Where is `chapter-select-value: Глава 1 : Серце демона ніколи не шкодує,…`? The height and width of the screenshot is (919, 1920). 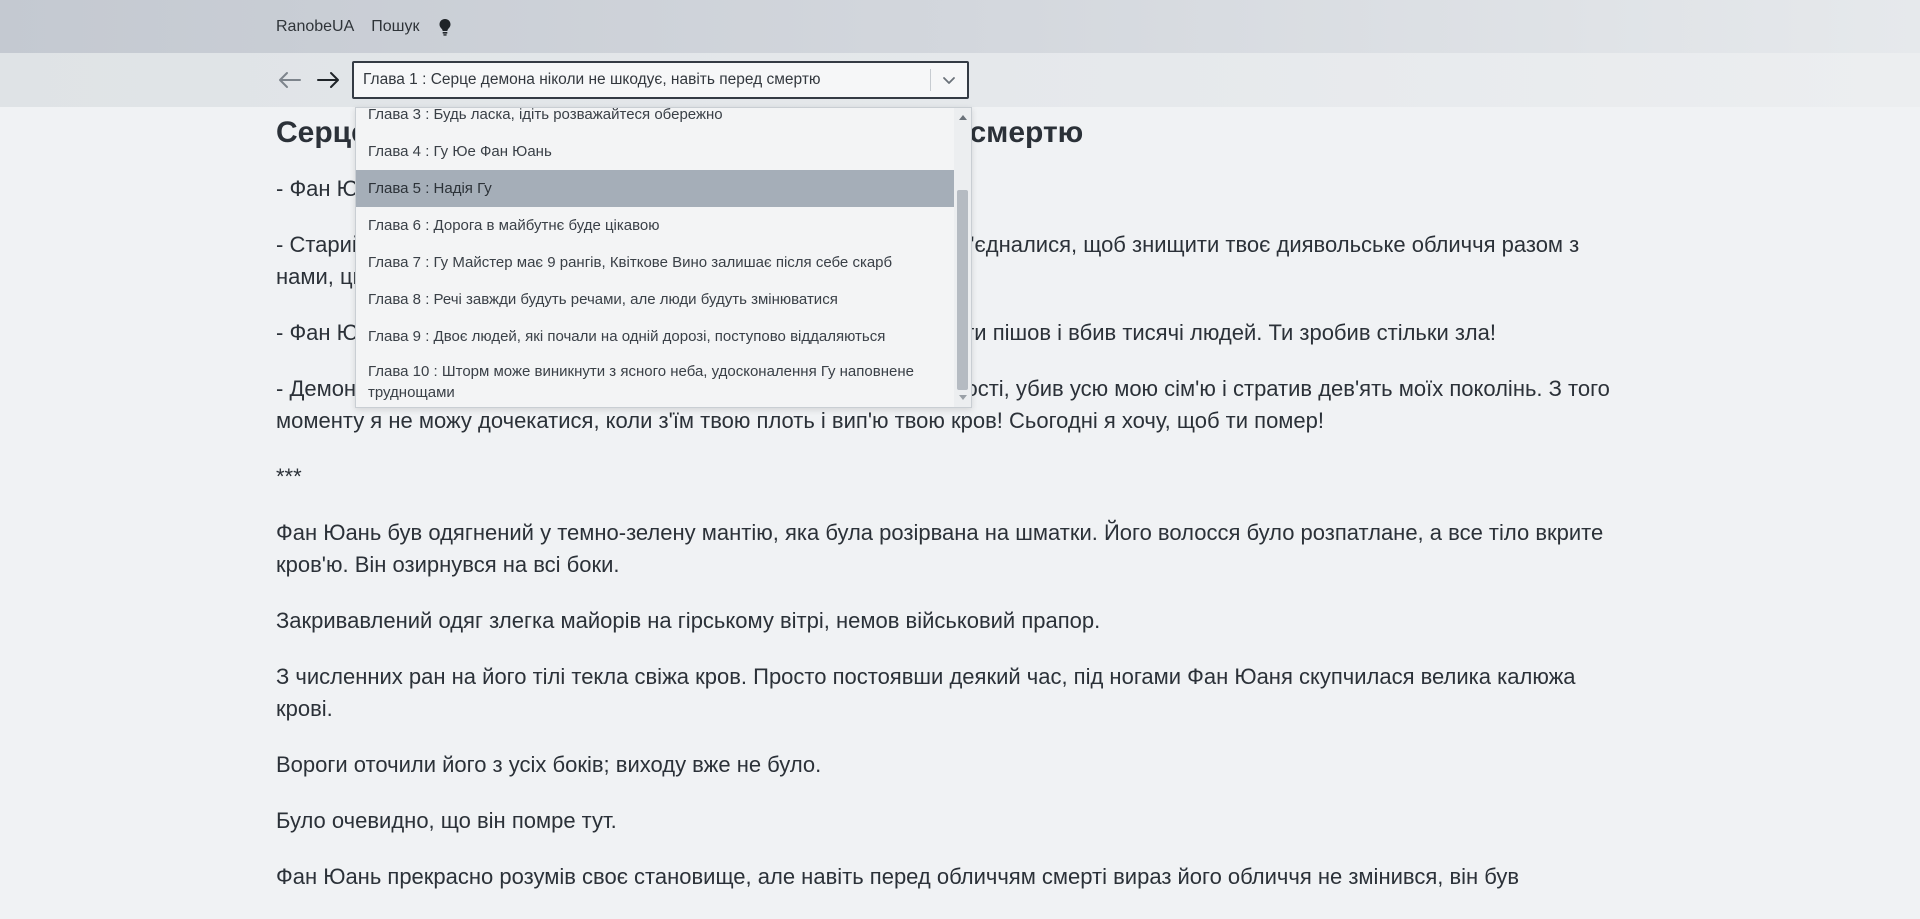
chapter-select-value: Глава 1 : Серце демона ніколи не шкодує,… is located at coordinates (642, 80).